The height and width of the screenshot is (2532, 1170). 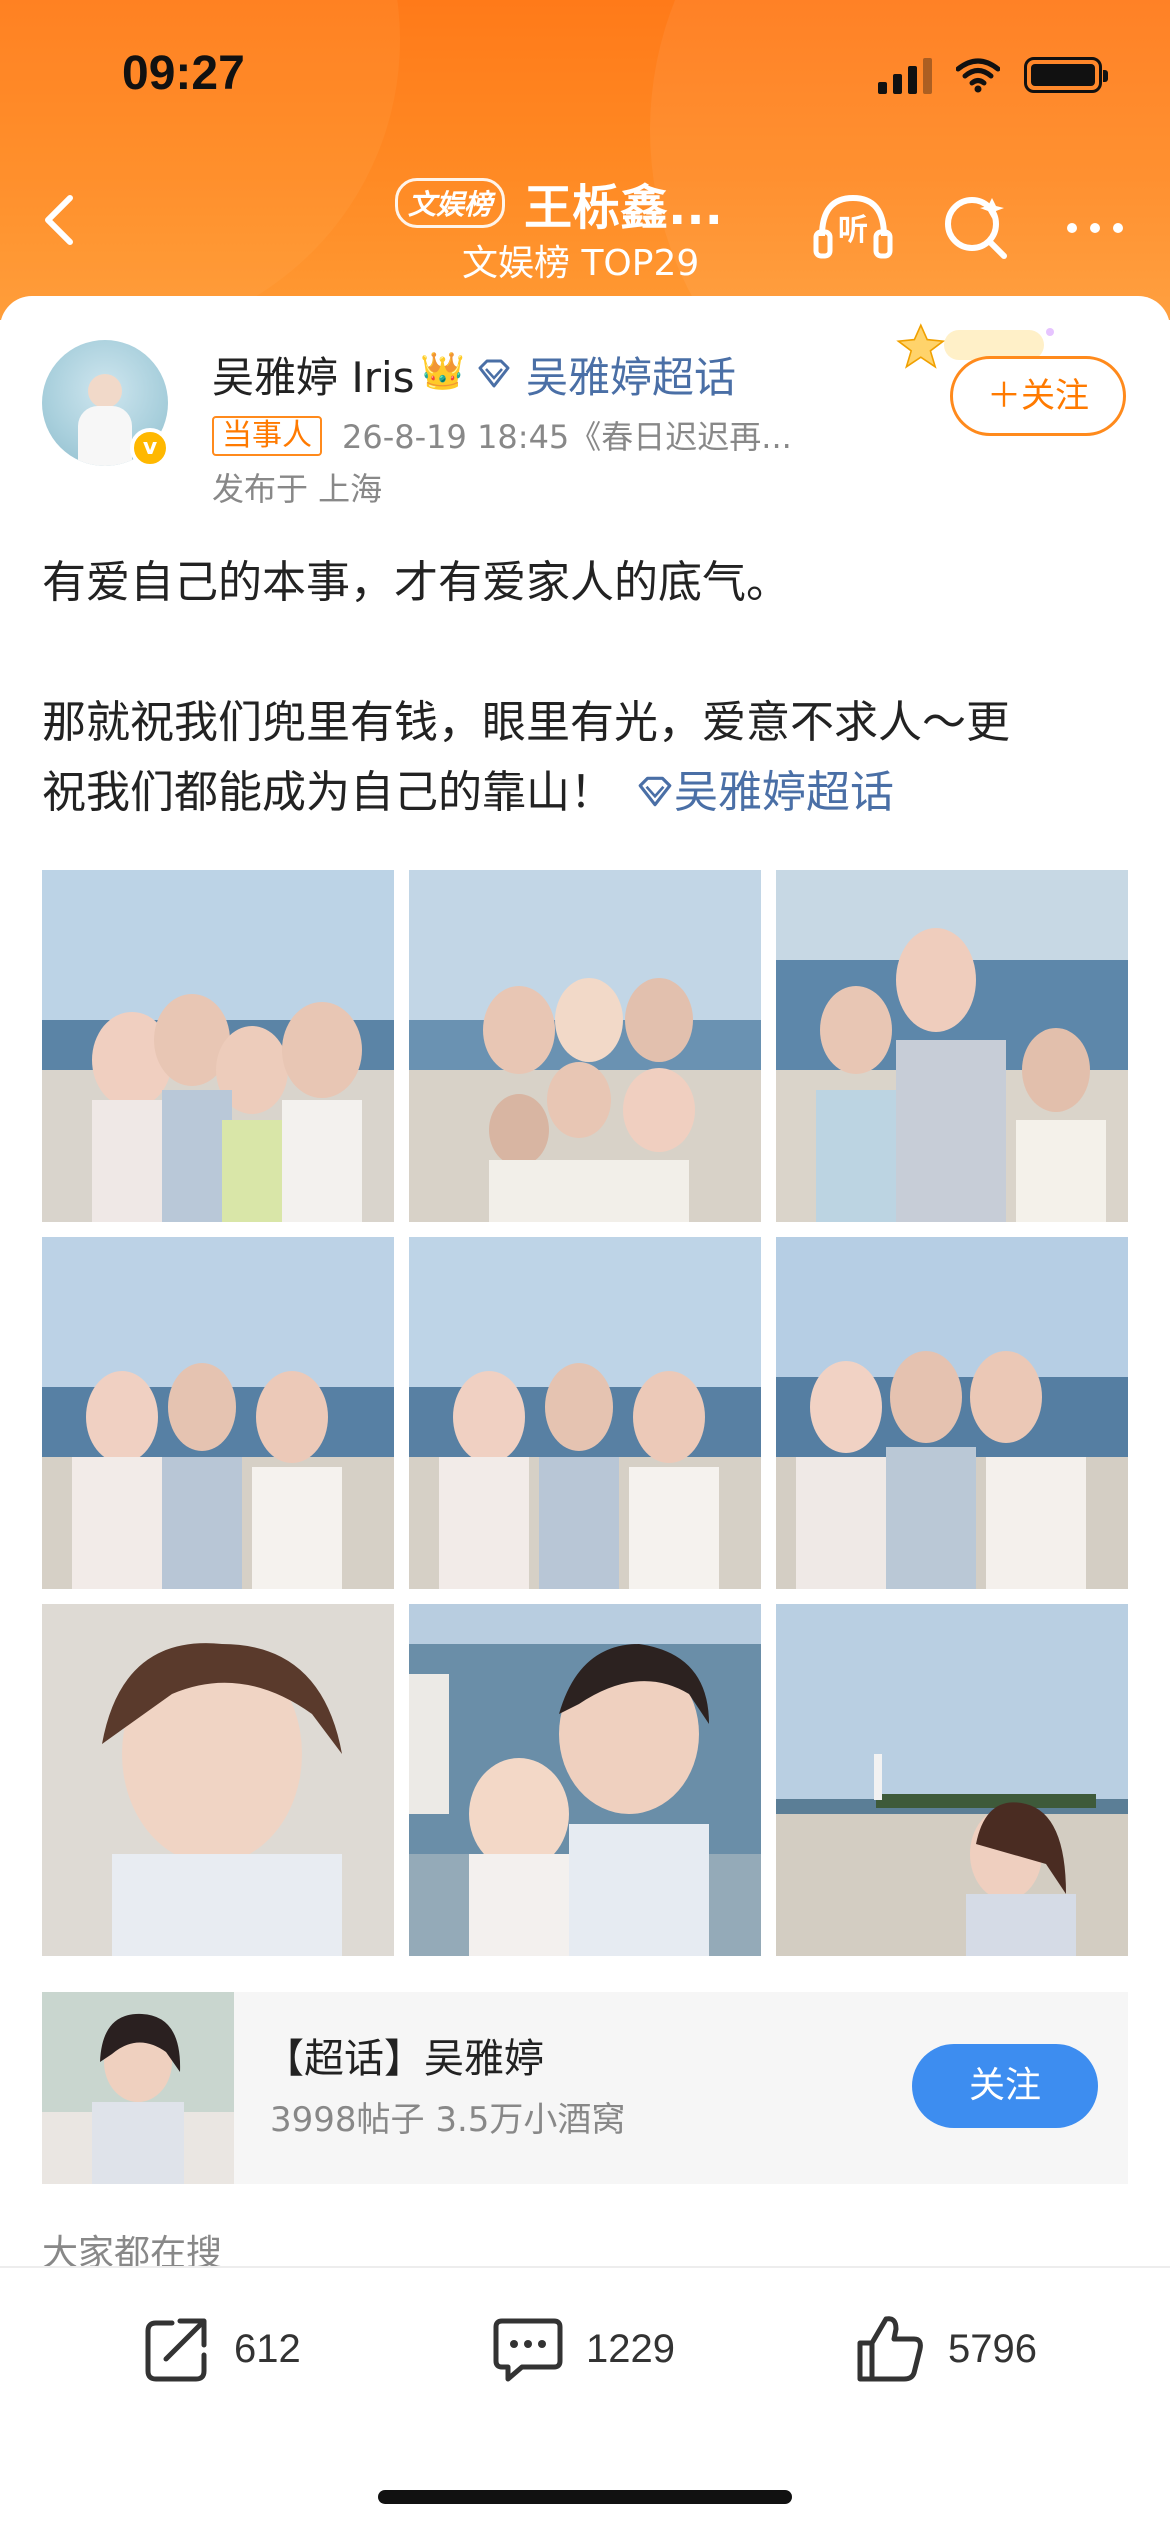 I want to click on status-icons, so click(x=993, y=75).